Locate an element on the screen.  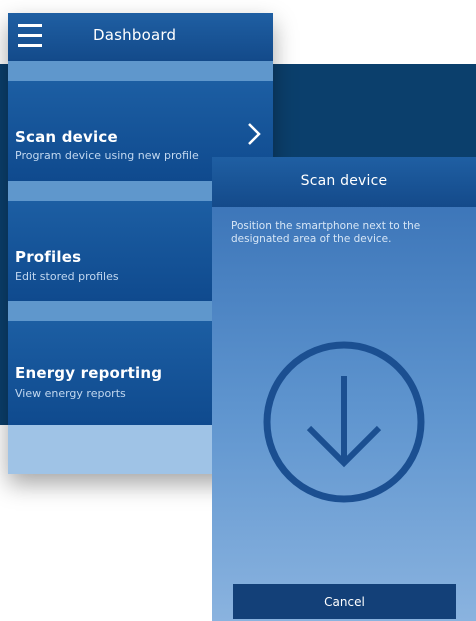
separator is located at coordinates (140, 71).